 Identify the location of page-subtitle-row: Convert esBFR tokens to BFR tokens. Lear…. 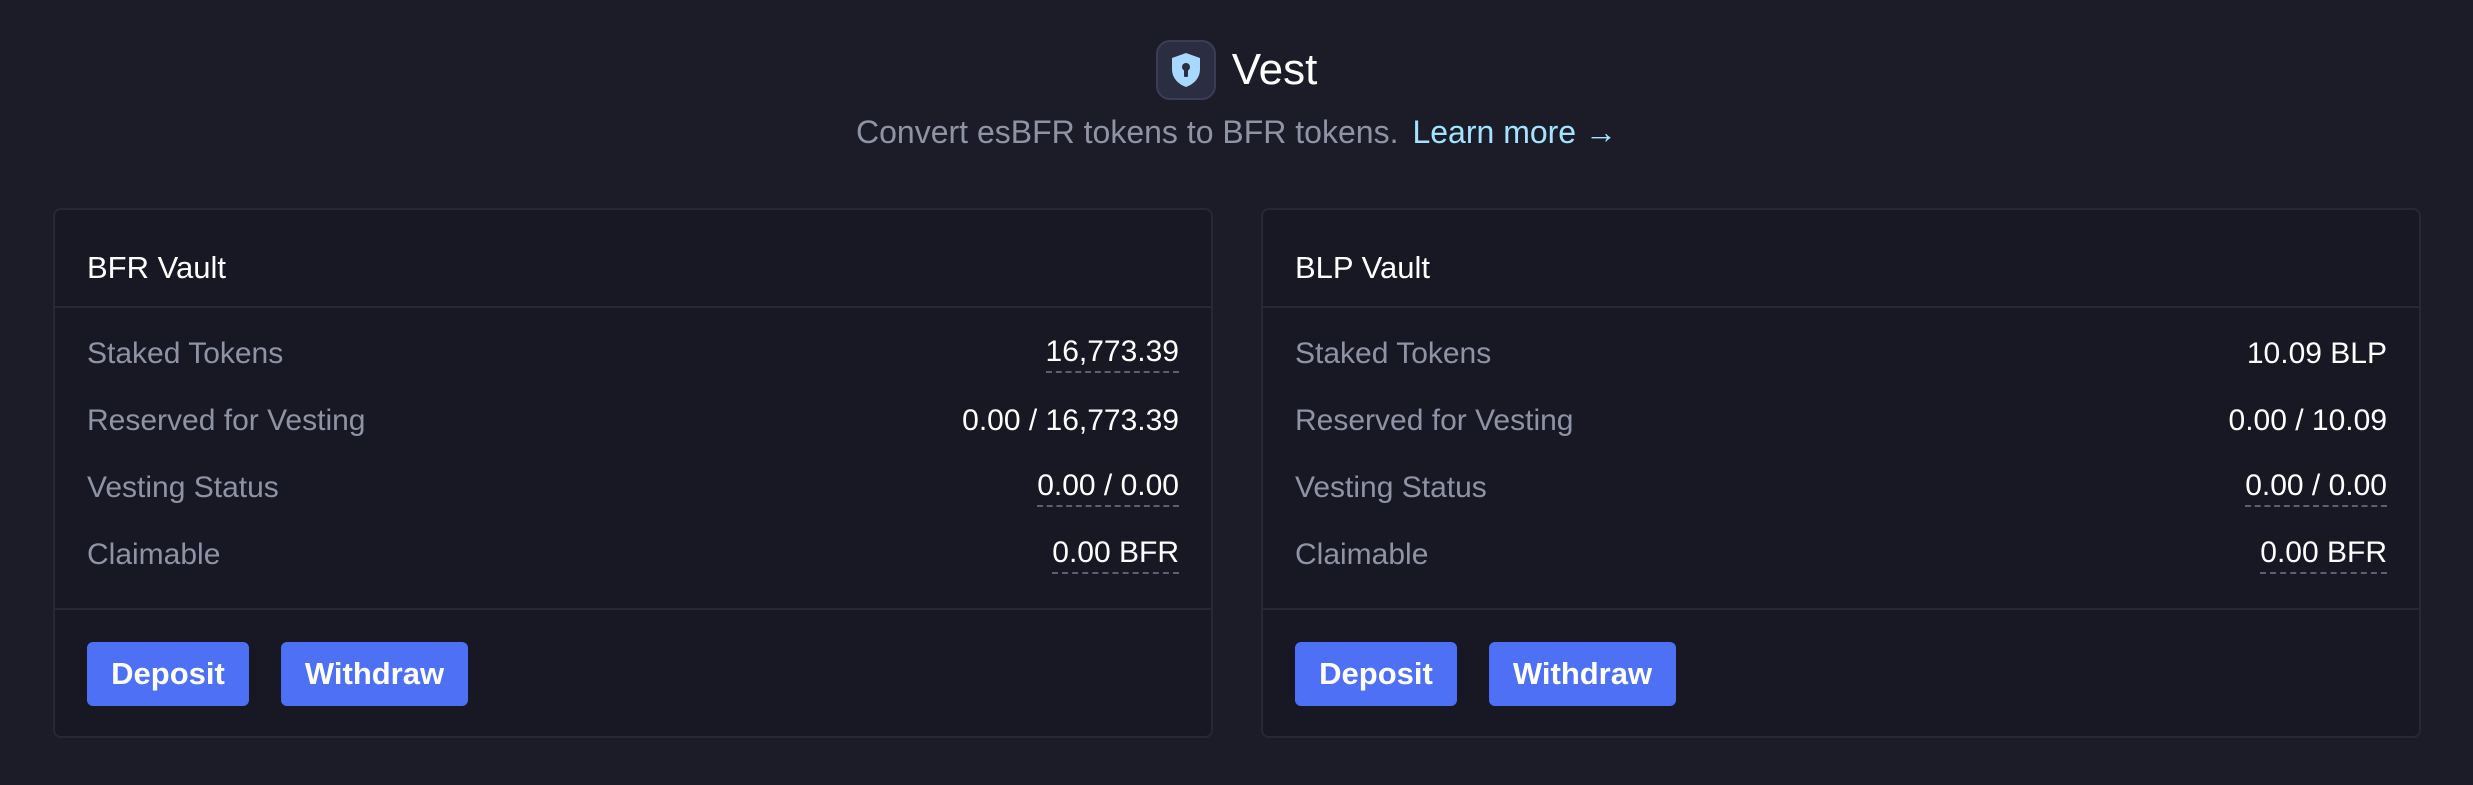
(1236, 132).